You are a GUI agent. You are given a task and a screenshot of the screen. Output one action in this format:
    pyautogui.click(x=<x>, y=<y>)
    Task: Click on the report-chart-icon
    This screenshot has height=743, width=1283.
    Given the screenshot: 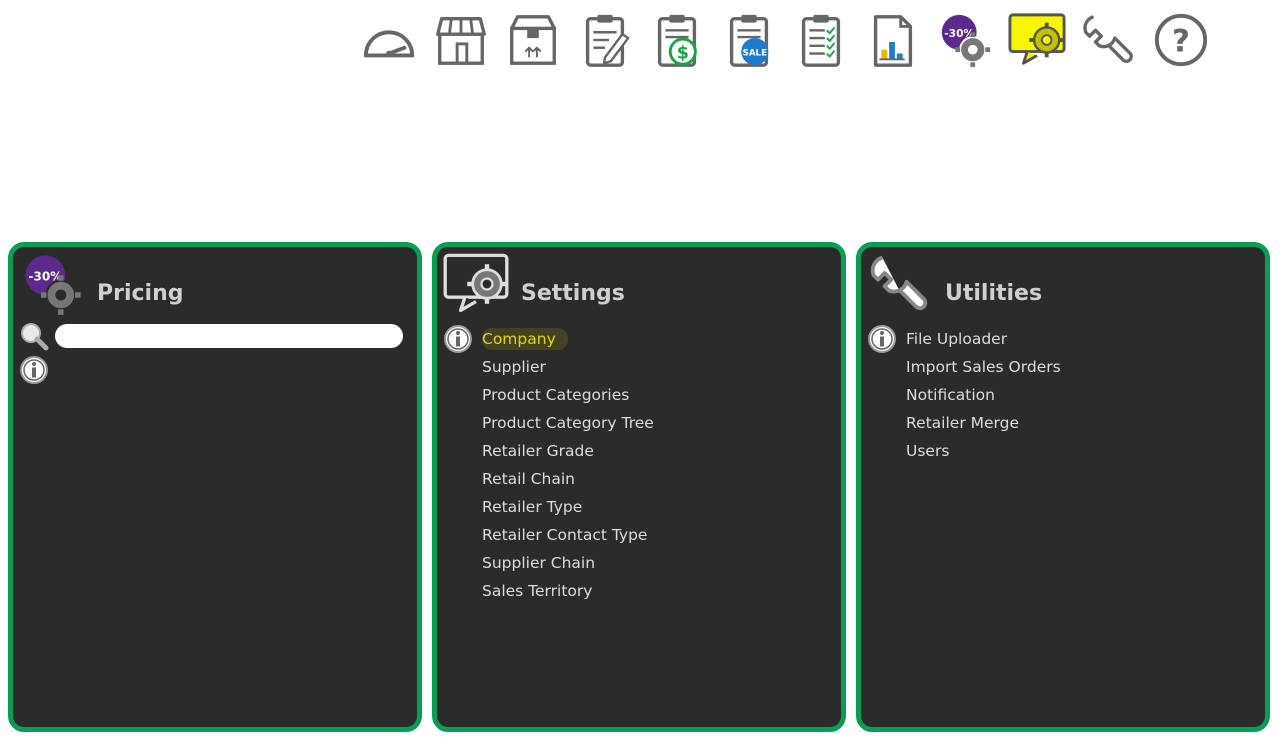 What is the action you would take?
    pyautogui.click(x=893, y=41)
    